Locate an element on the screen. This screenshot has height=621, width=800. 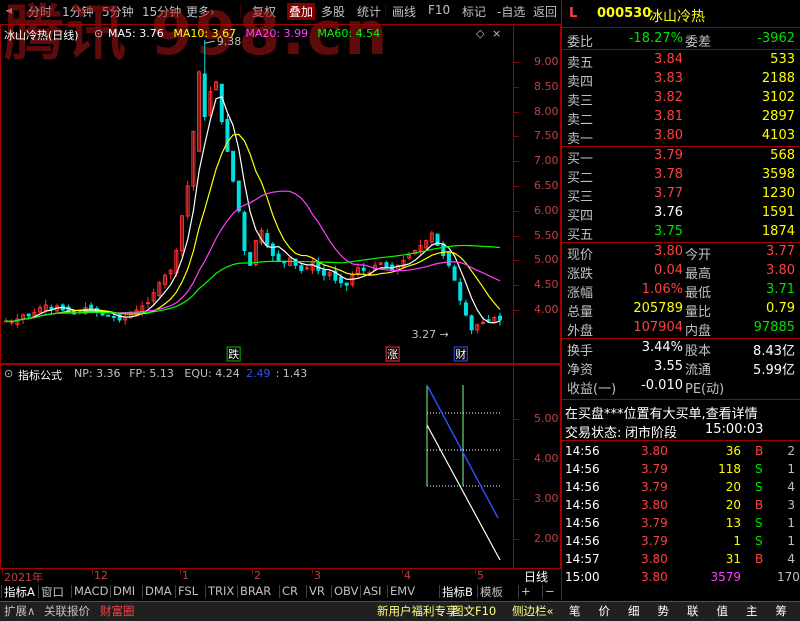
stock-name: 冰山冷热 is located at coordinates (677, 16).